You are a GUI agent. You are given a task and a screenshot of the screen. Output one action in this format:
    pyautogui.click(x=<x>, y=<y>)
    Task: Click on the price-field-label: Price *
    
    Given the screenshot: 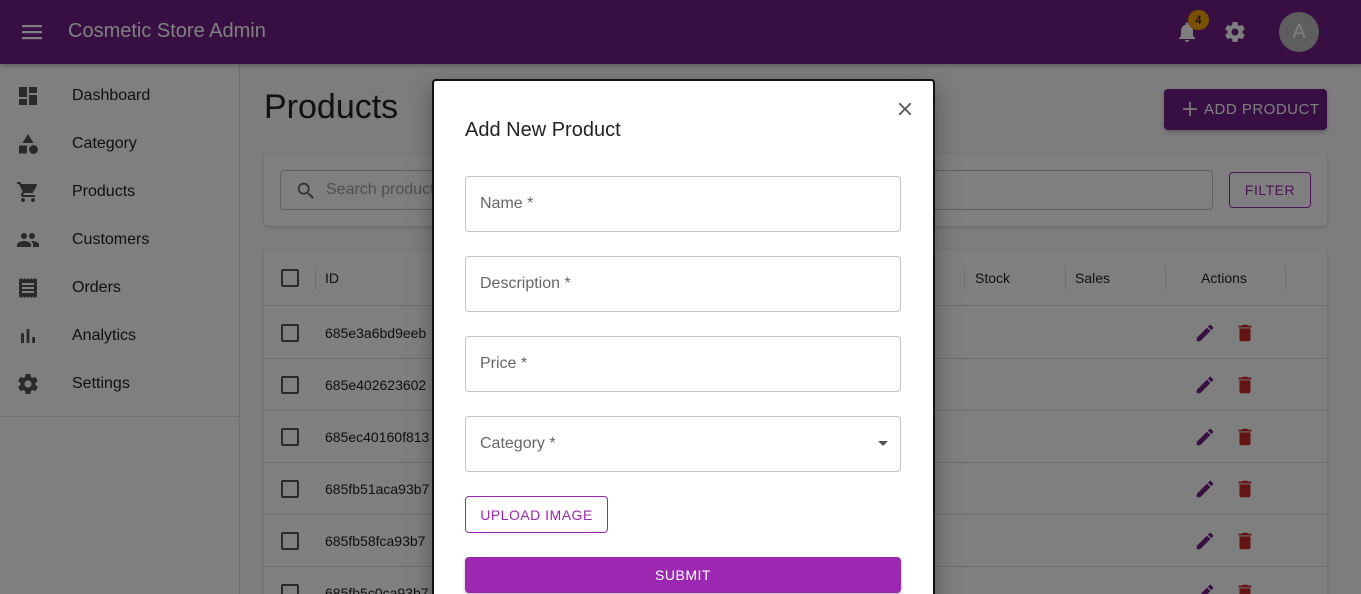 What is the action you would take?
    pyautogui.click(x=504, y=363)
    